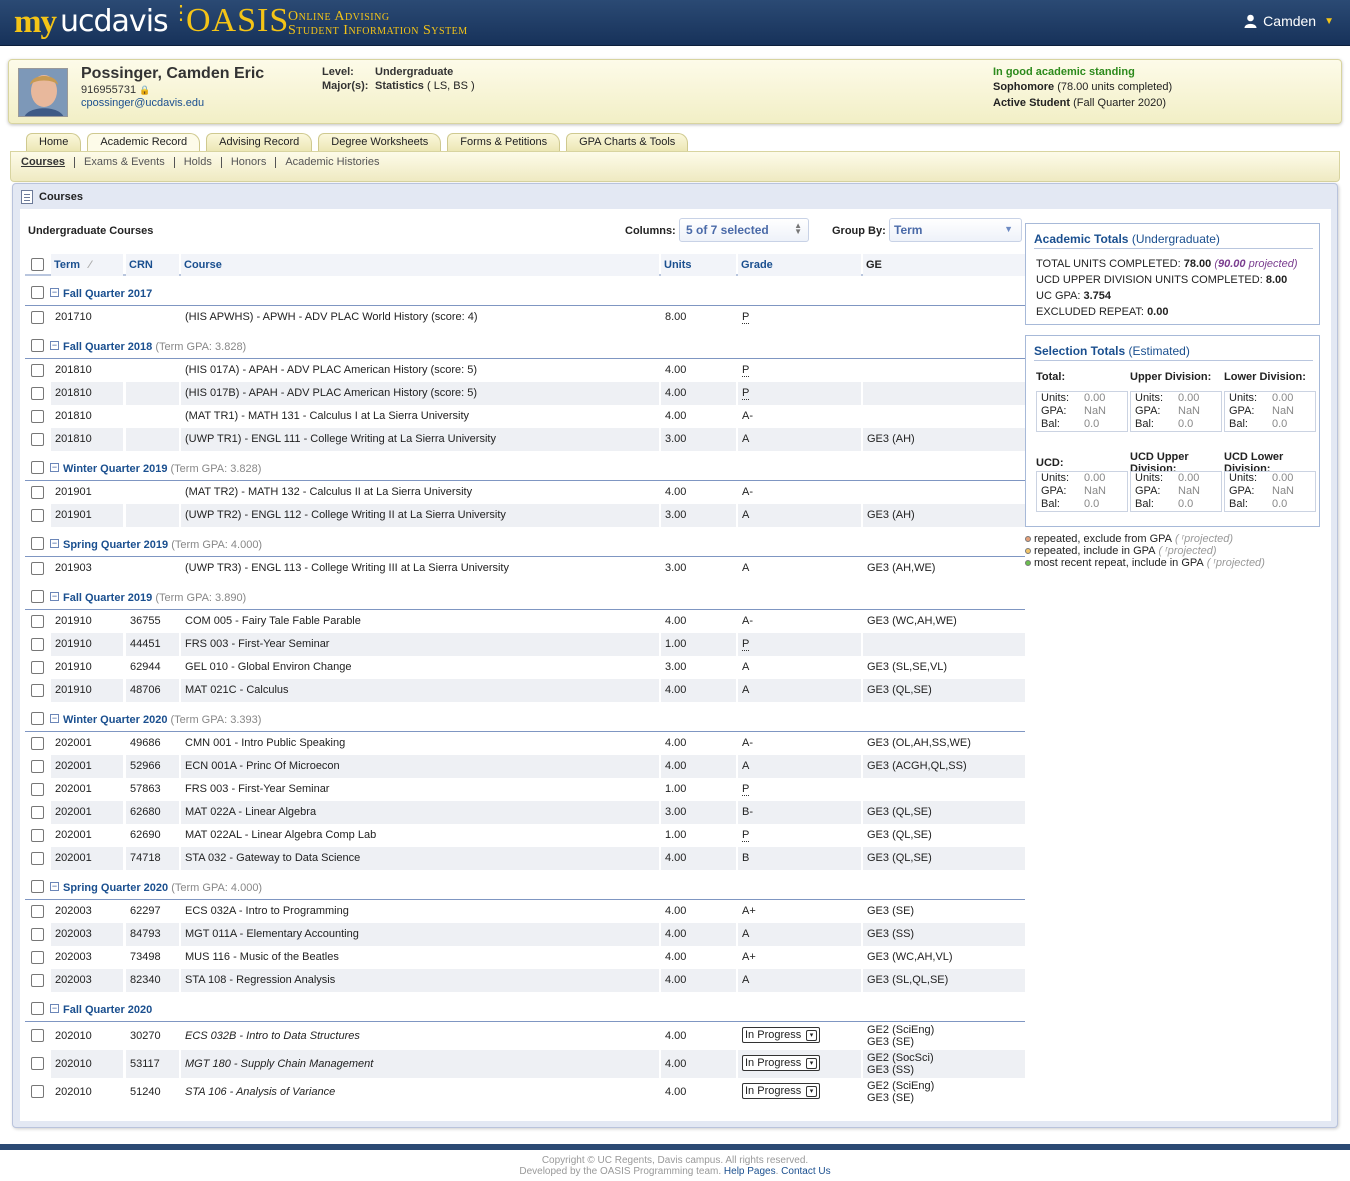 The height and width of the screenshot is (1181, 1350). I want to click on user-name: Camden, so click(1289, 21).